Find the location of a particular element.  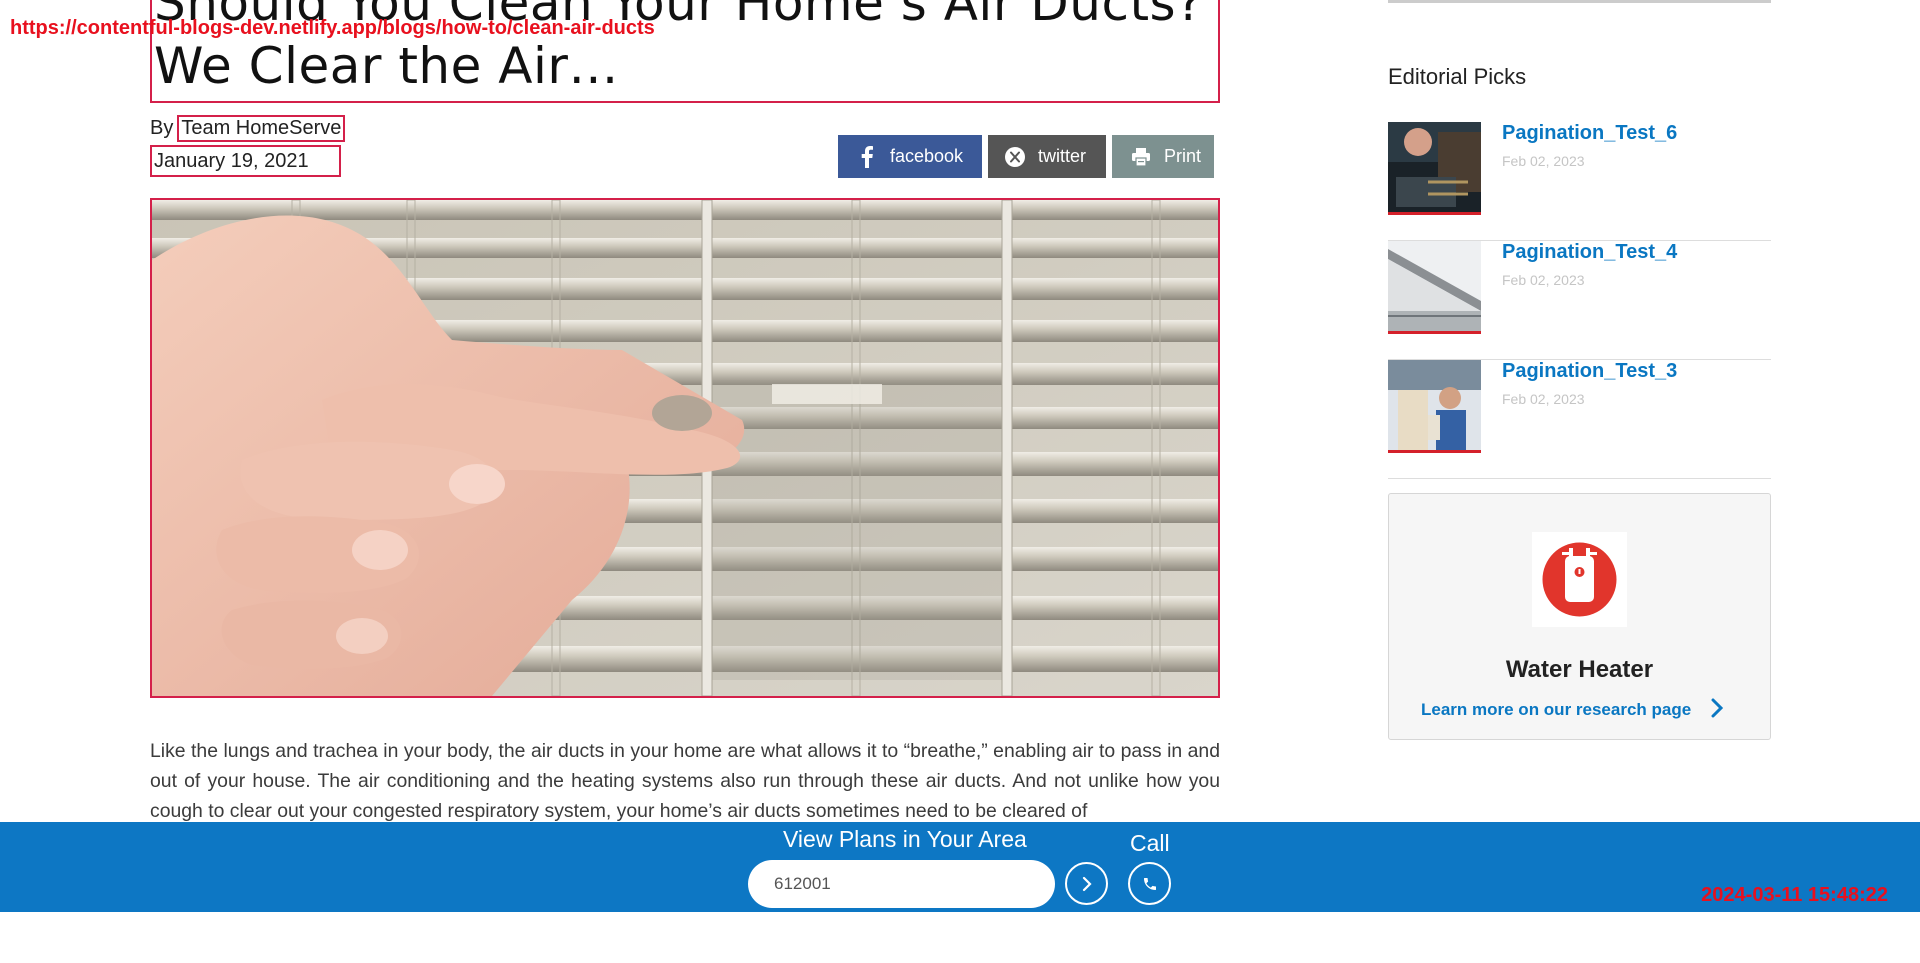

print-label: Print is located at coordinates (1183, 156).